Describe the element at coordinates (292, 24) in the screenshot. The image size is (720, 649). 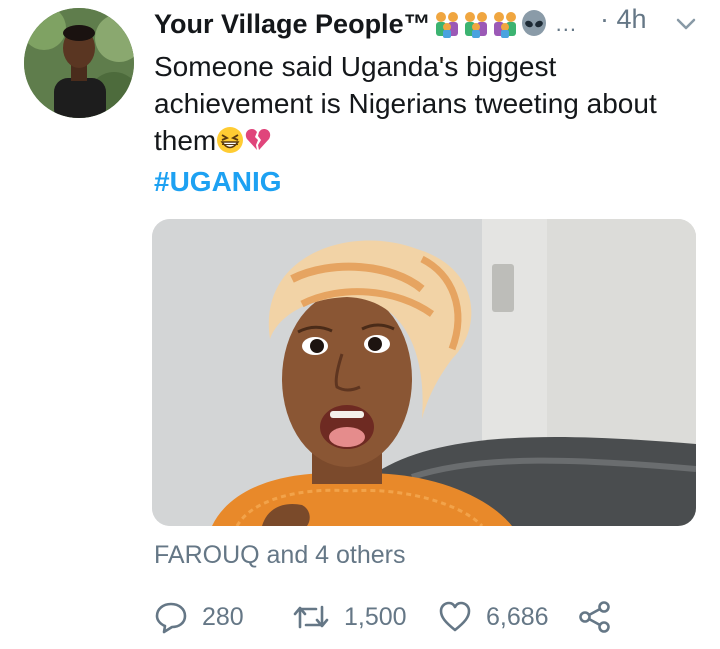
I see `display-name: Your Village People™` at that location.